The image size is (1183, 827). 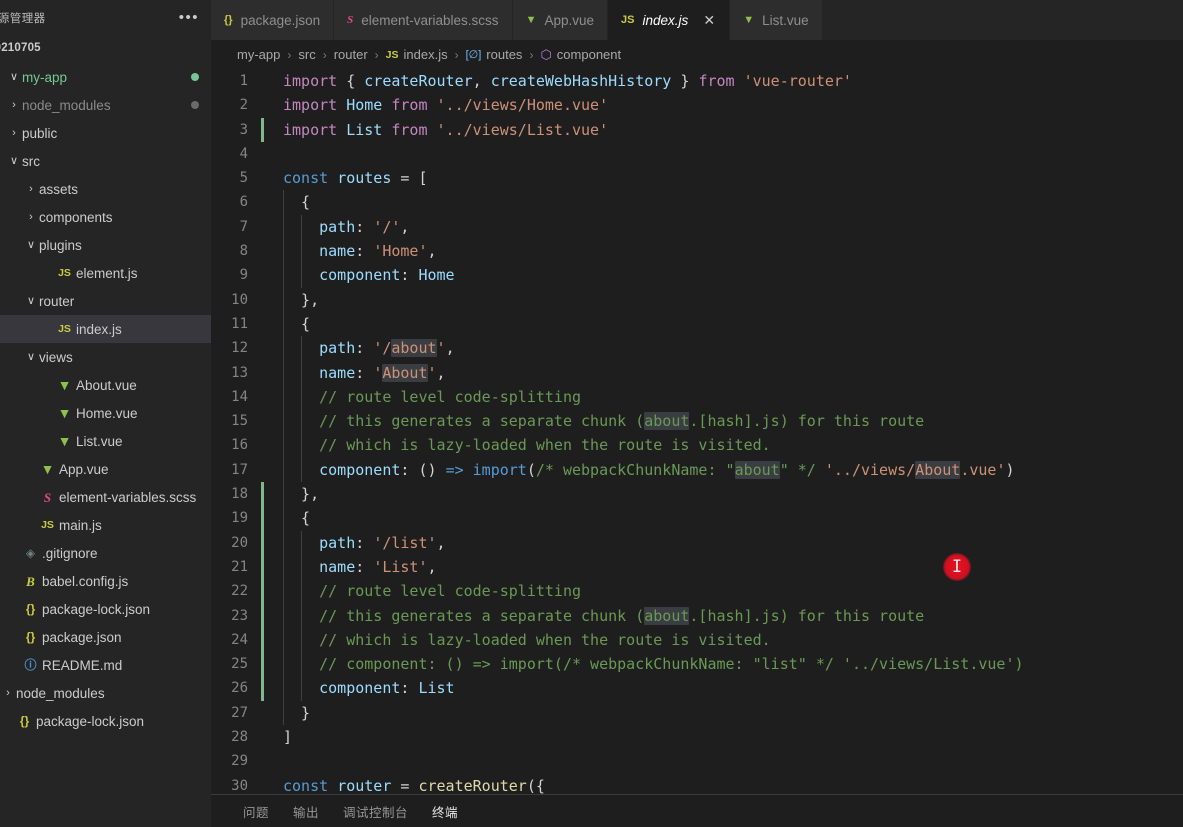 I want to click on tree-item-babel-config-js: Bbabel.config.js, so click(x=105, y=581).